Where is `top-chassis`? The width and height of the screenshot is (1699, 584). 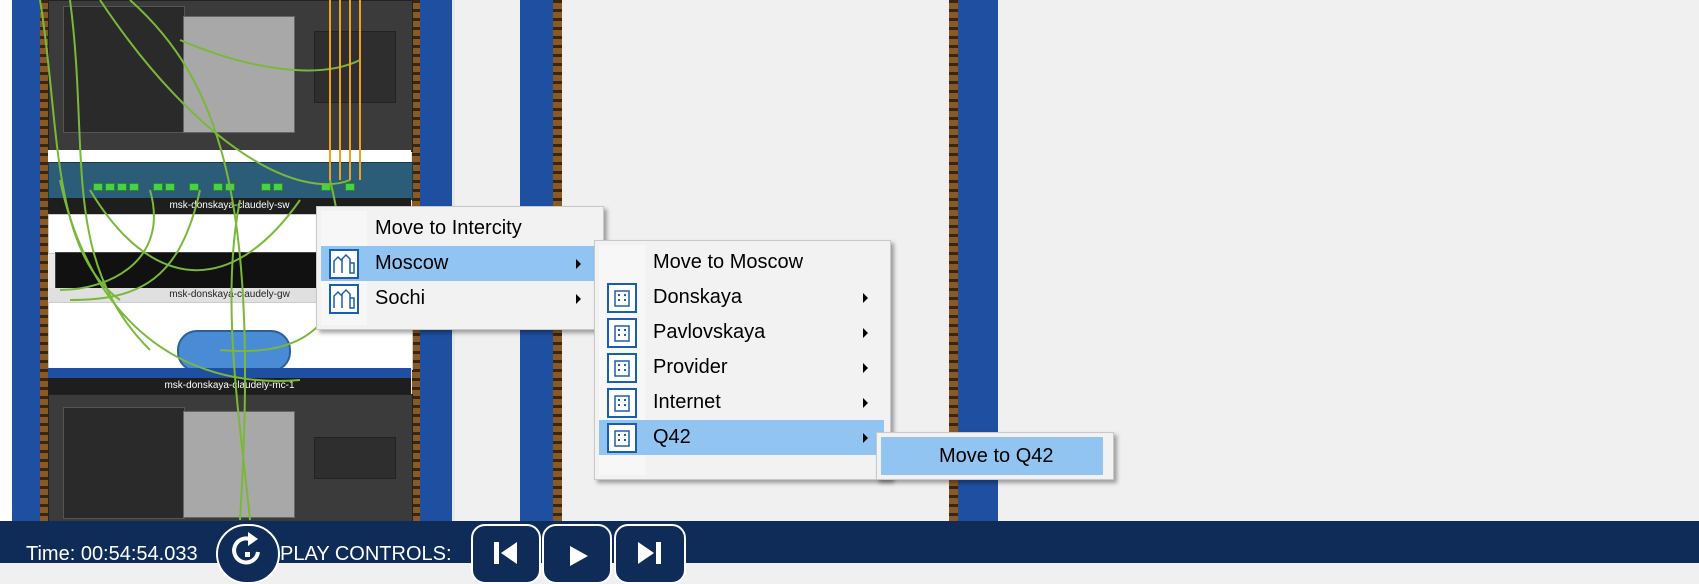 top-chassis is located at coordinates (230, 76).